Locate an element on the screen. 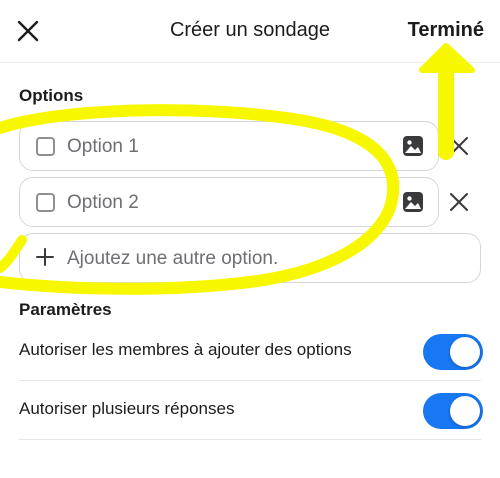  header: Créer un sondage Terminé is located at coordinates (250, 31).